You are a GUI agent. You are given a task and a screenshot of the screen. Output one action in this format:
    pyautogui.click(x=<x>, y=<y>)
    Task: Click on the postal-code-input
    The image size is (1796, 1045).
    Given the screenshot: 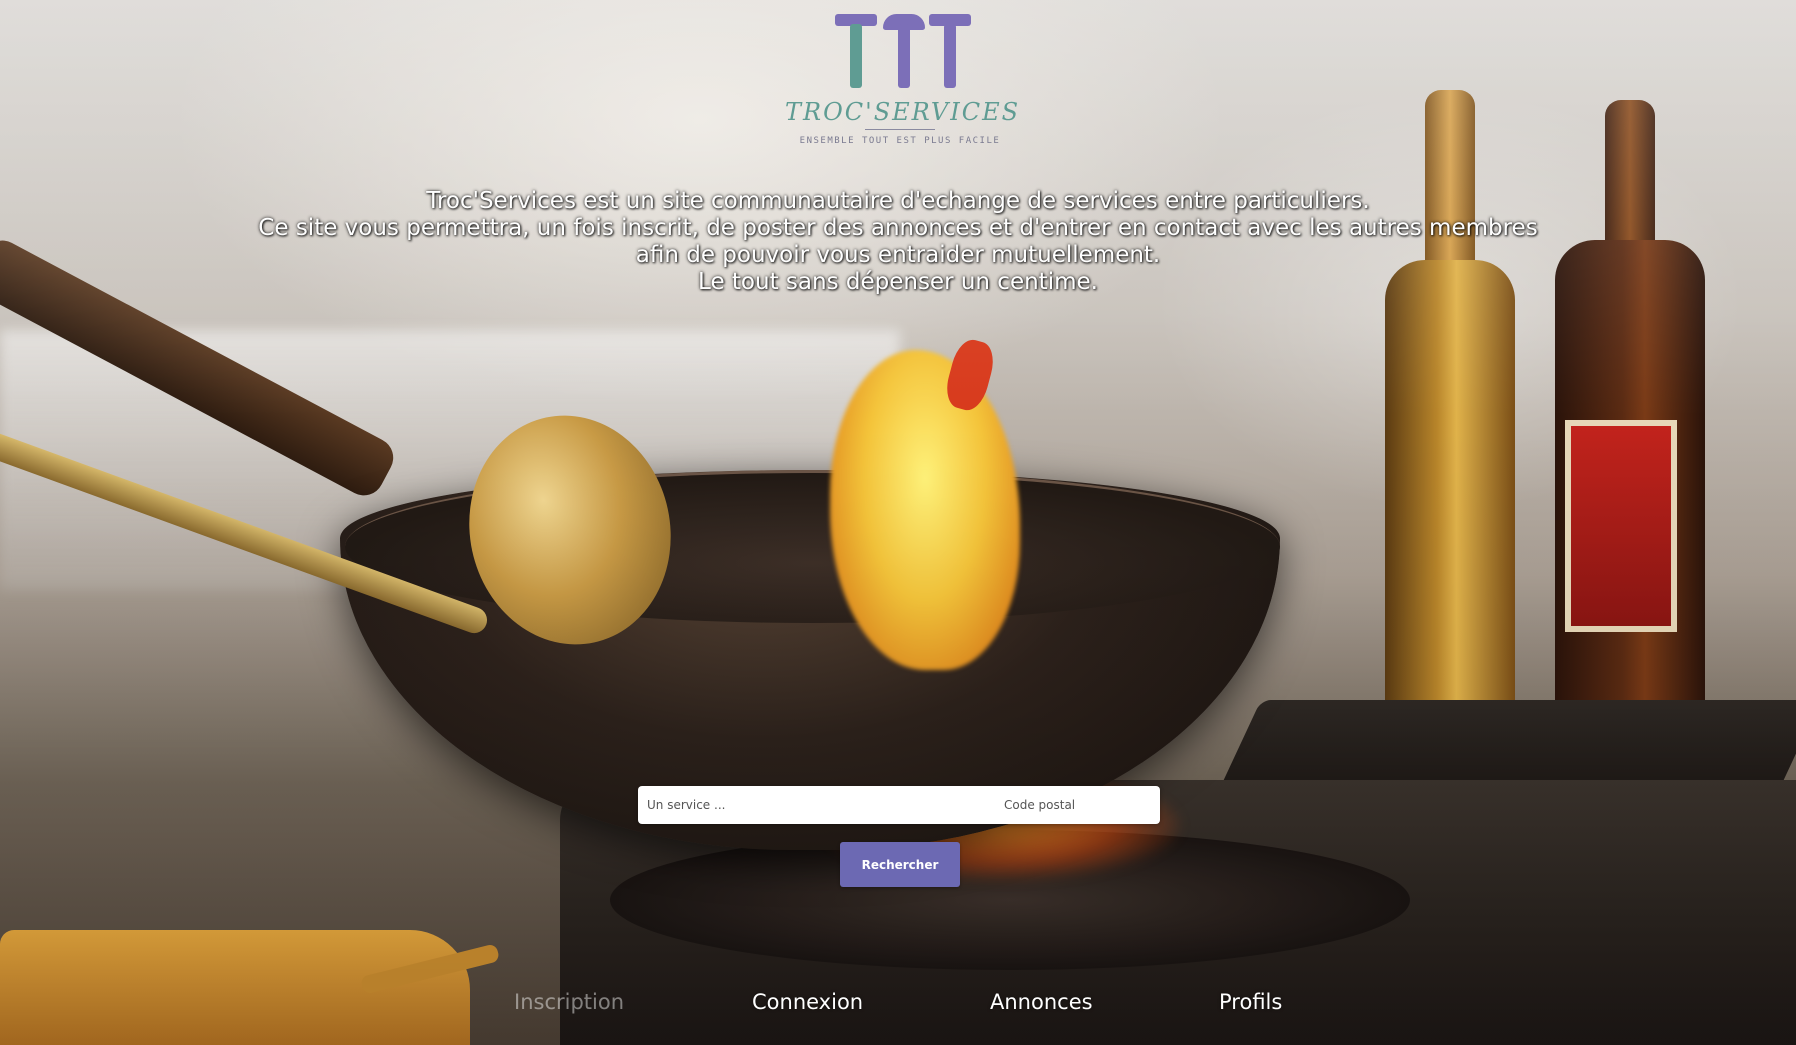 What is the action you would take?
    pyautogui.click(x=1080, y=805)
    